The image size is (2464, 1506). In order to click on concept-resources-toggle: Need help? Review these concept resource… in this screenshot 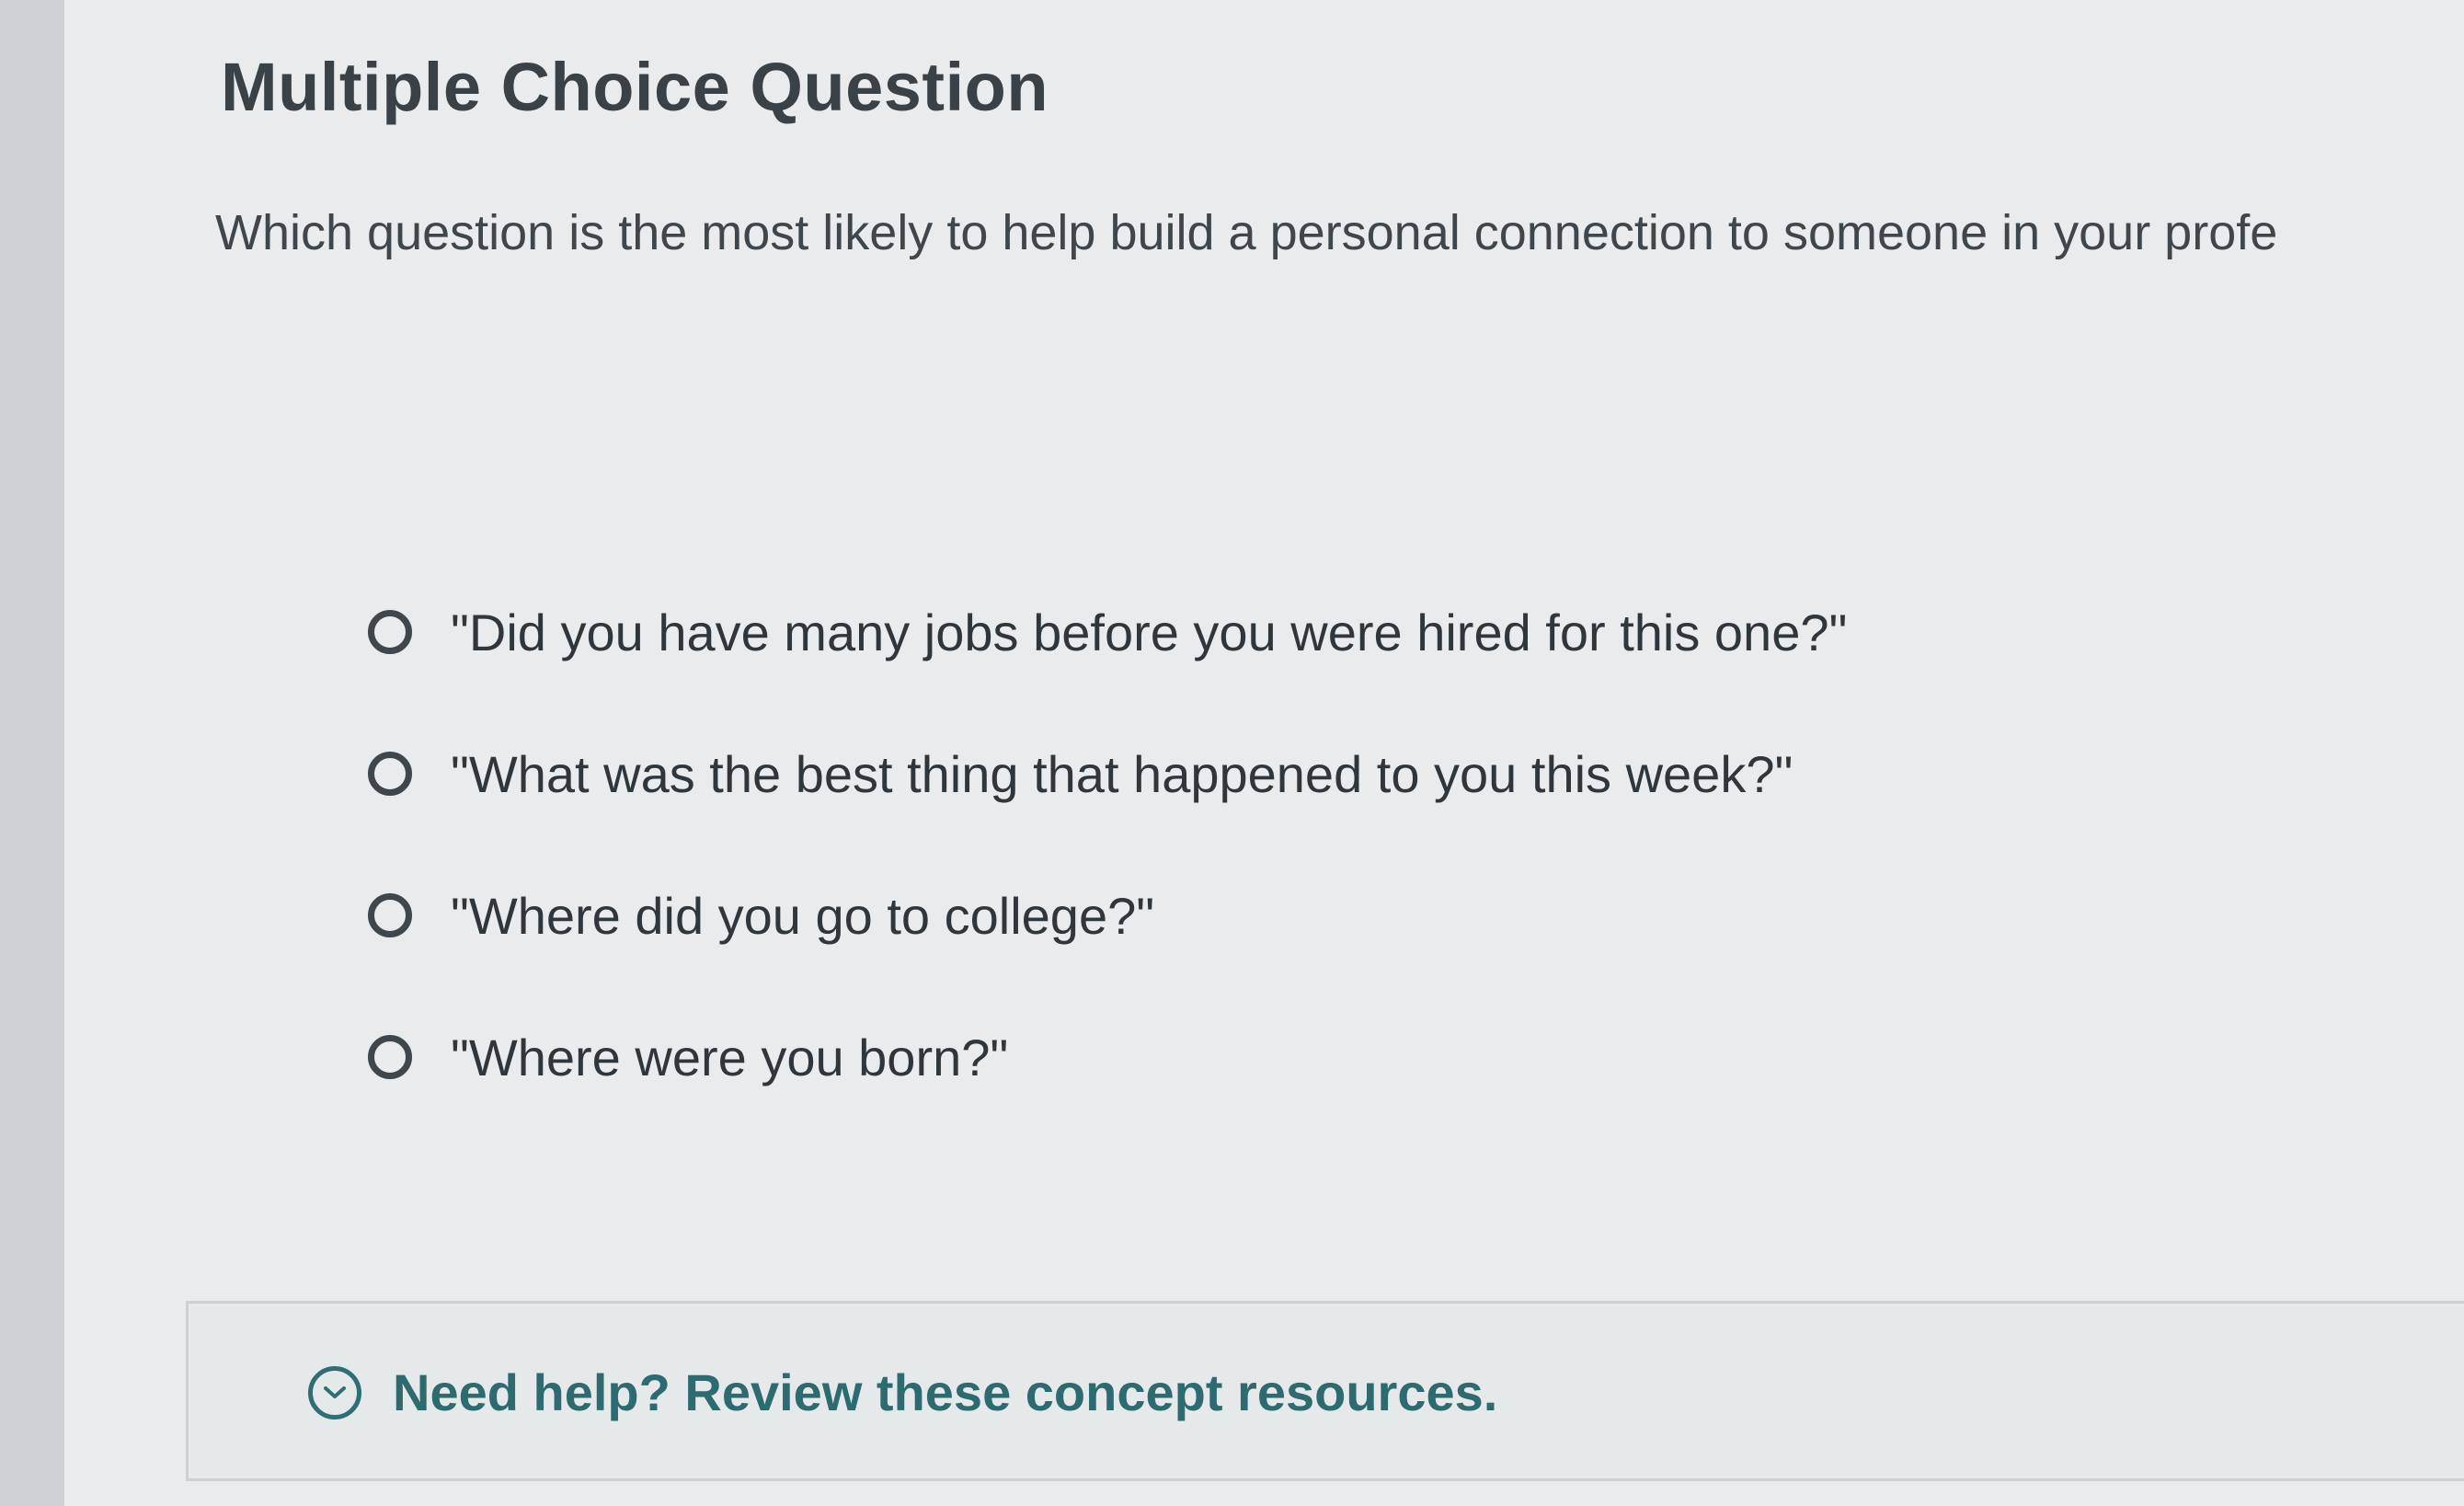, I will do `click(902, 1392)`.